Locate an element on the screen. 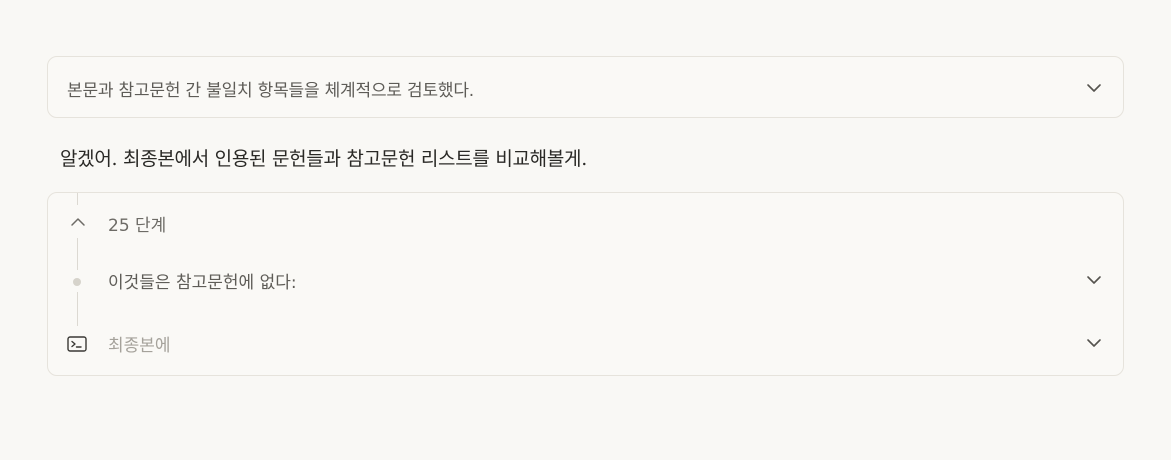 Image resolution: width=1171 pixels, height=460 pixels. terminal-icon is located at coordinates (77, 344).